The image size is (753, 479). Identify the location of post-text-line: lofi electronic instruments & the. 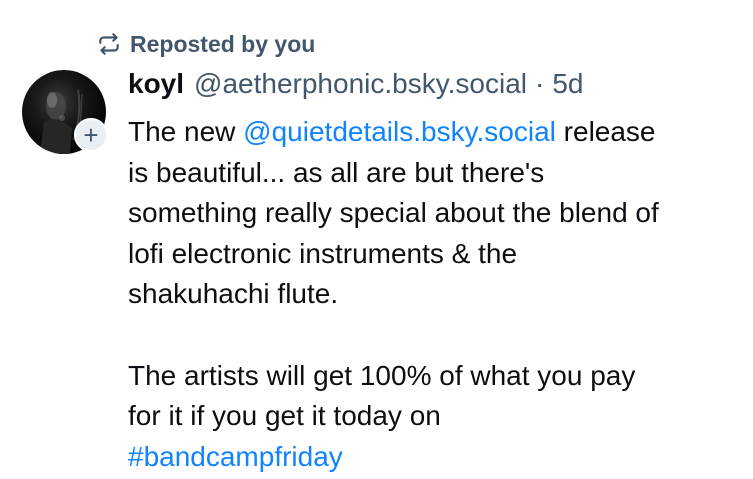
(323, 253).